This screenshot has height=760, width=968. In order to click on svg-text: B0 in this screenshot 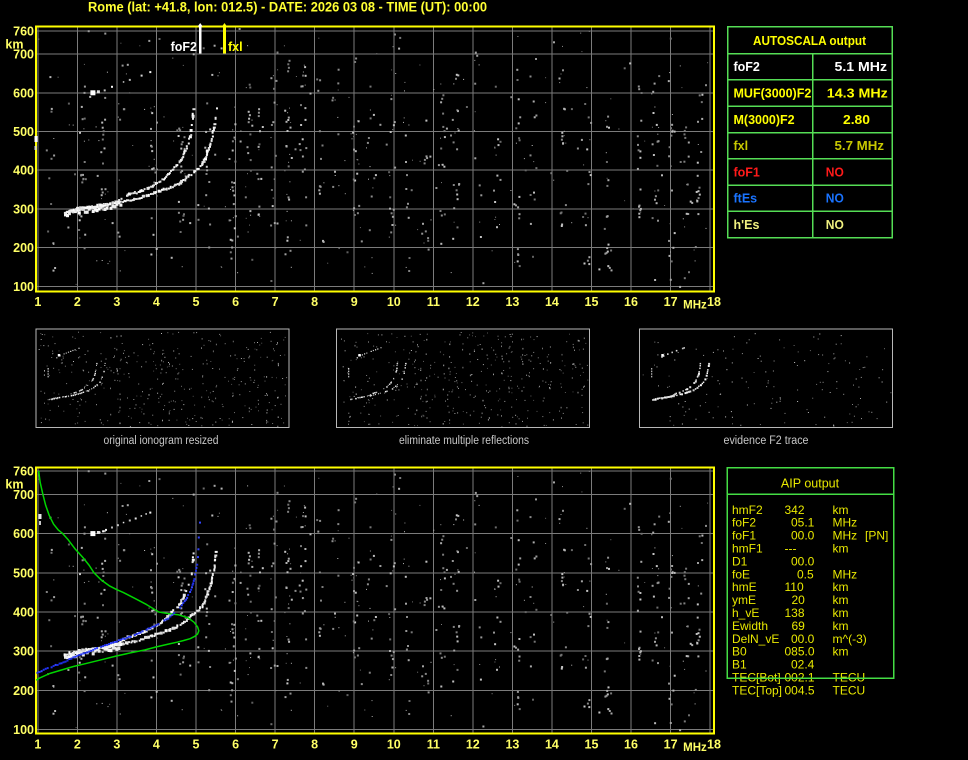, I will do `click(739, 652)`.